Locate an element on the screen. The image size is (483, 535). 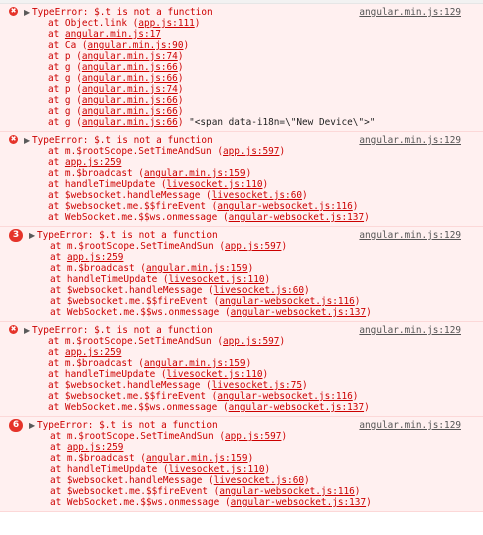
stack-frame-text: at m.$broadcast ( is located at coordinates (96, 363).